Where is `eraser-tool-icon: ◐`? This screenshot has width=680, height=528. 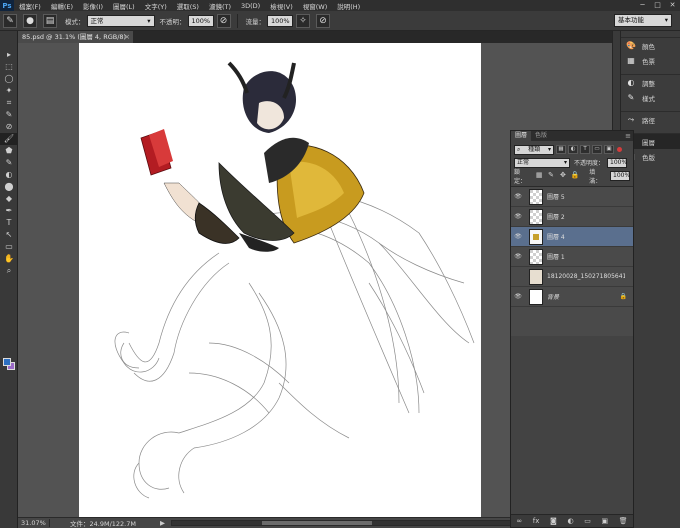 eraser-tool-icon: ◐ is located at coordinates (9, 175).